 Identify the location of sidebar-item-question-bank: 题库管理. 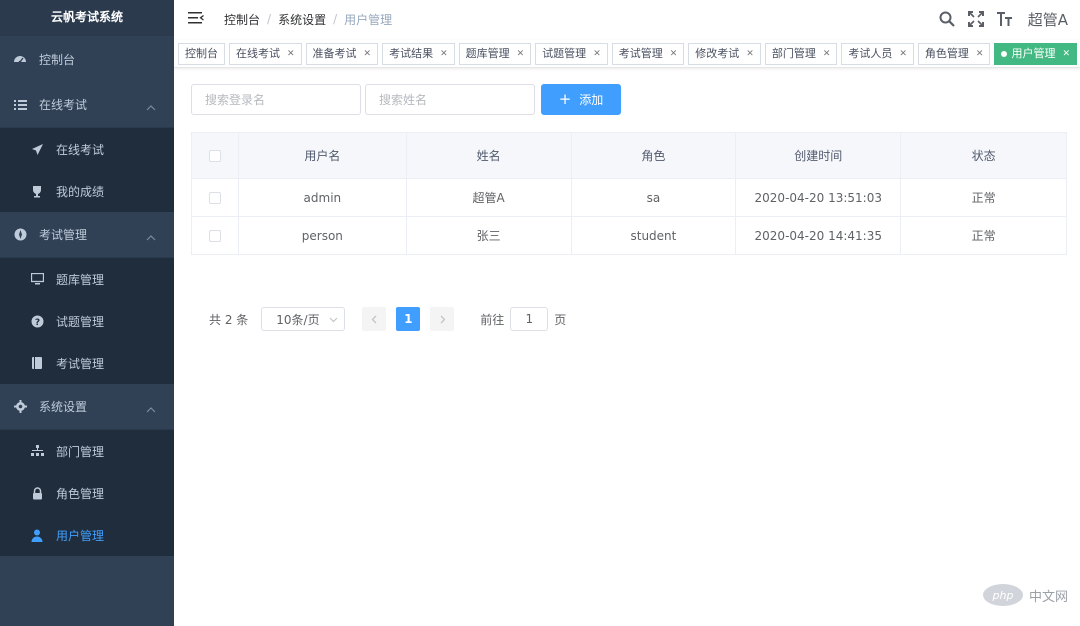
(87, 279).